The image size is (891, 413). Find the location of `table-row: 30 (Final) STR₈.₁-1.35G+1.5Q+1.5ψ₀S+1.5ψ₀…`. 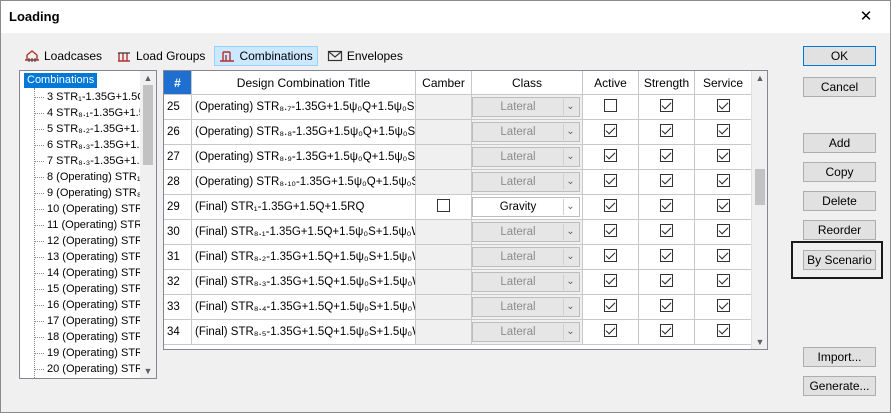

table-row: 30 (Final) STR₈.₁-1.35G+1.5Q+1.5ψ₀S+1.5ψ₀… is located at coordinates (458, 232).